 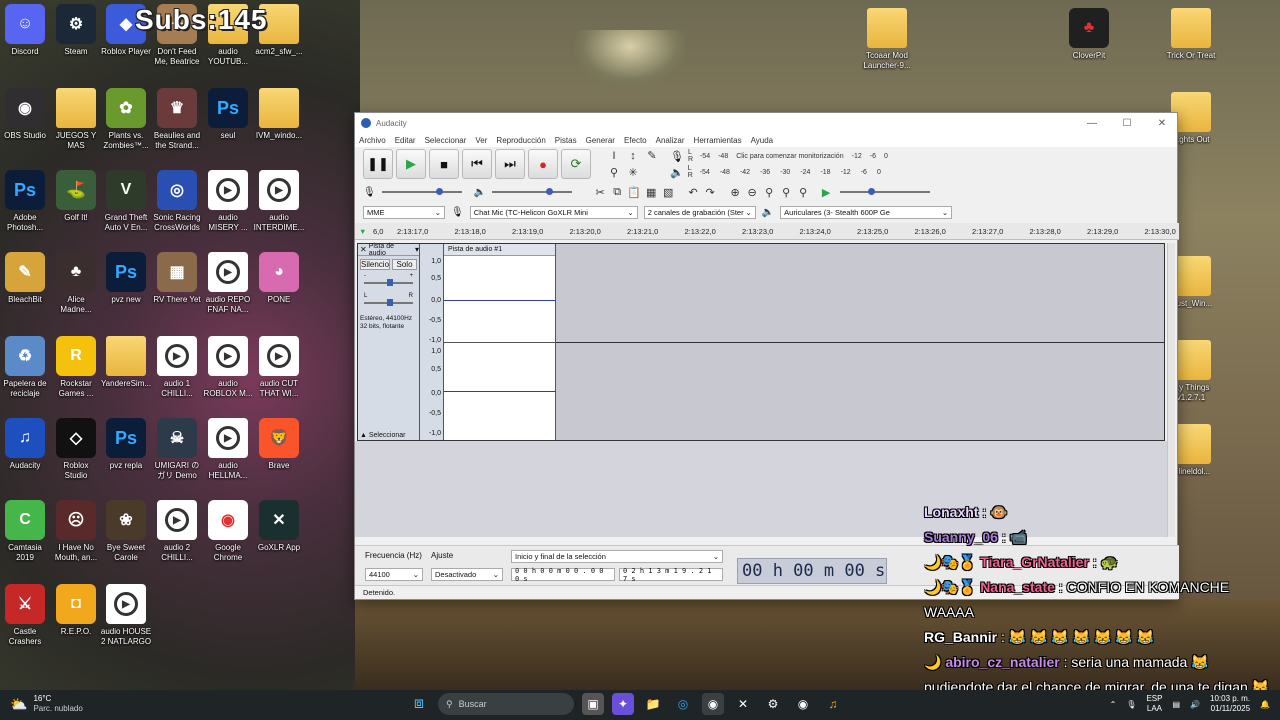 What do you see at coordinates (633, 156) in the screenshot?
I see `envelope-tool-icon: ↕` at bounding box center [633, 156].